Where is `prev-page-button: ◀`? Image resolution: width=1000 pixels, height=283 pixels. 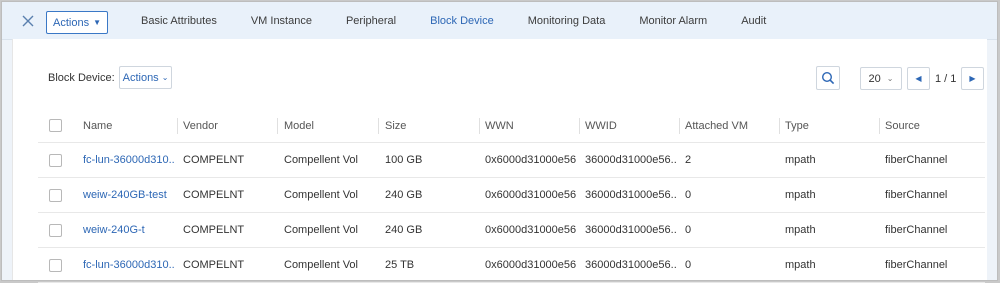 prev-page-button: ◀ is located at coordinates (918, 78).